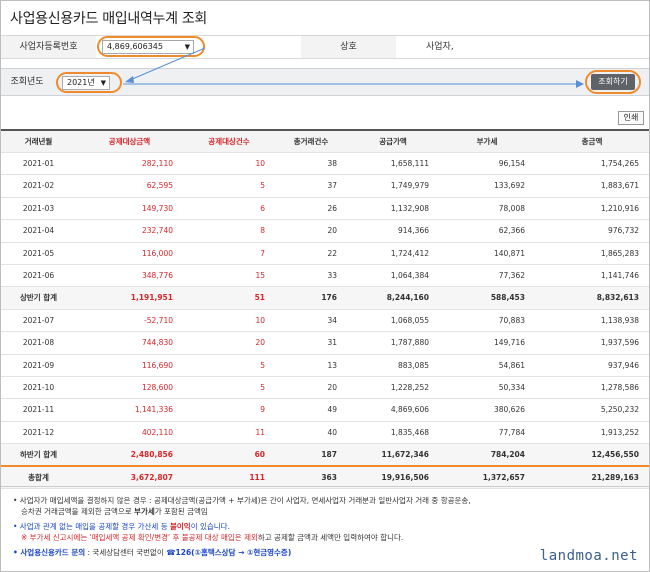  Describe the element at coordinates (38, 163) in the screenshot. I see `cell-ym: 2021-01` at that location.